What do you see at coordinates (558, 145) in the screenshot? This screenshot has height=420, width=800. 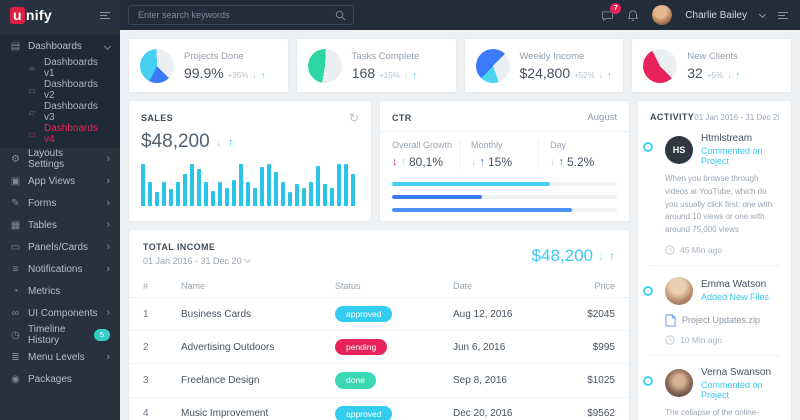 I see `ctr-metric-label: Day` at bounding box center [558, 145].